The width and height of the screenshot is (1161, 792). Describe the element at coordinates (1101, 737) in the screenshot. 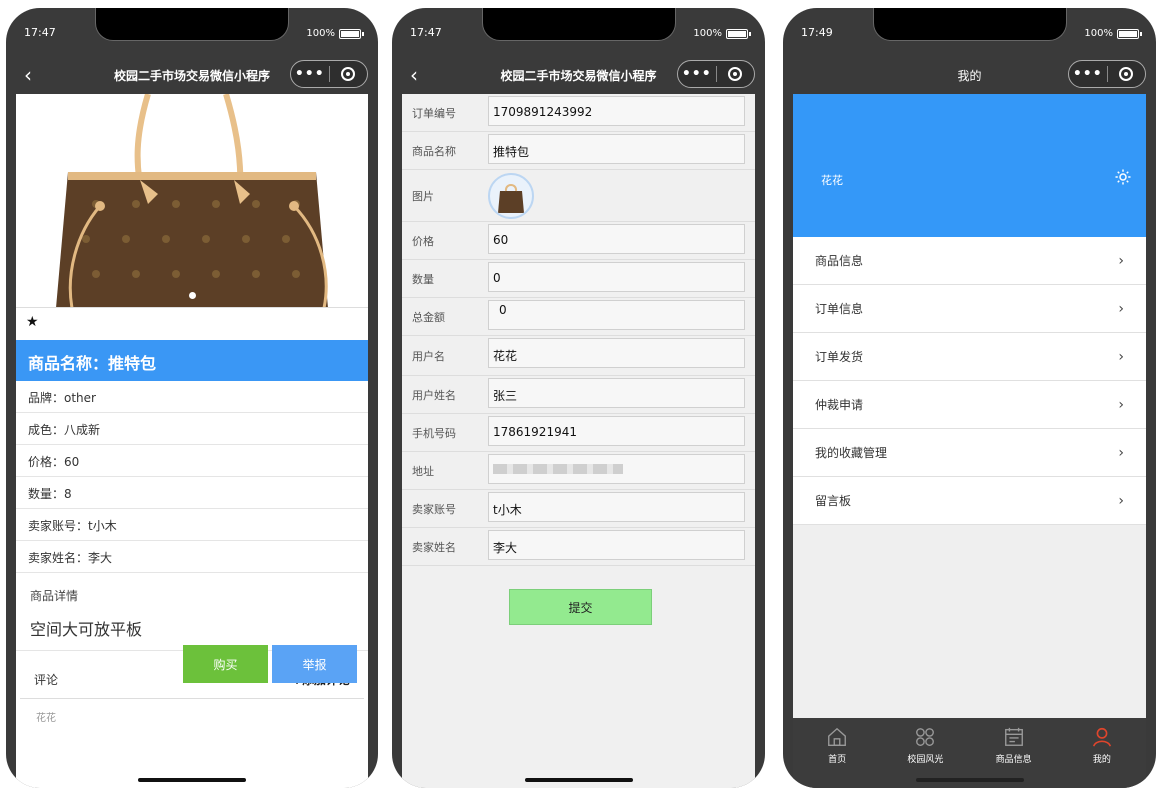

I see `user-icon` at that location.